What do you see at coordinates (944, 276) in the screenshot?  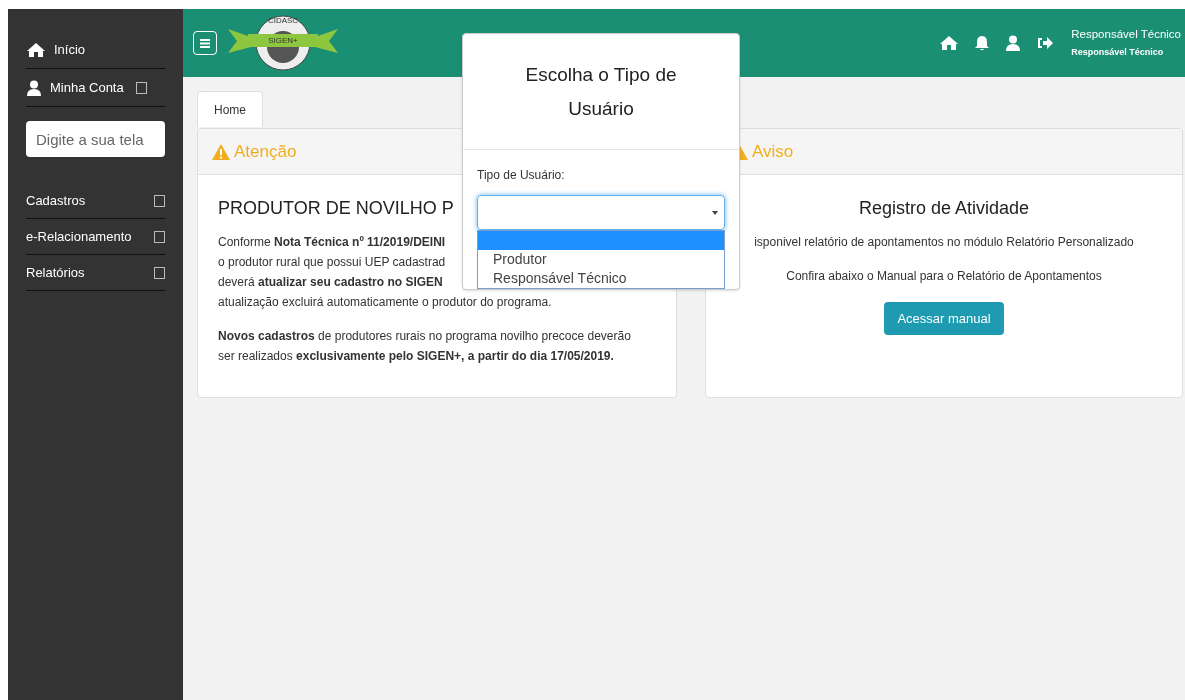 I see `text-line: Confira abaixo o Manual para o Relatório de Apontamentos` at bounding box center [944, 276].